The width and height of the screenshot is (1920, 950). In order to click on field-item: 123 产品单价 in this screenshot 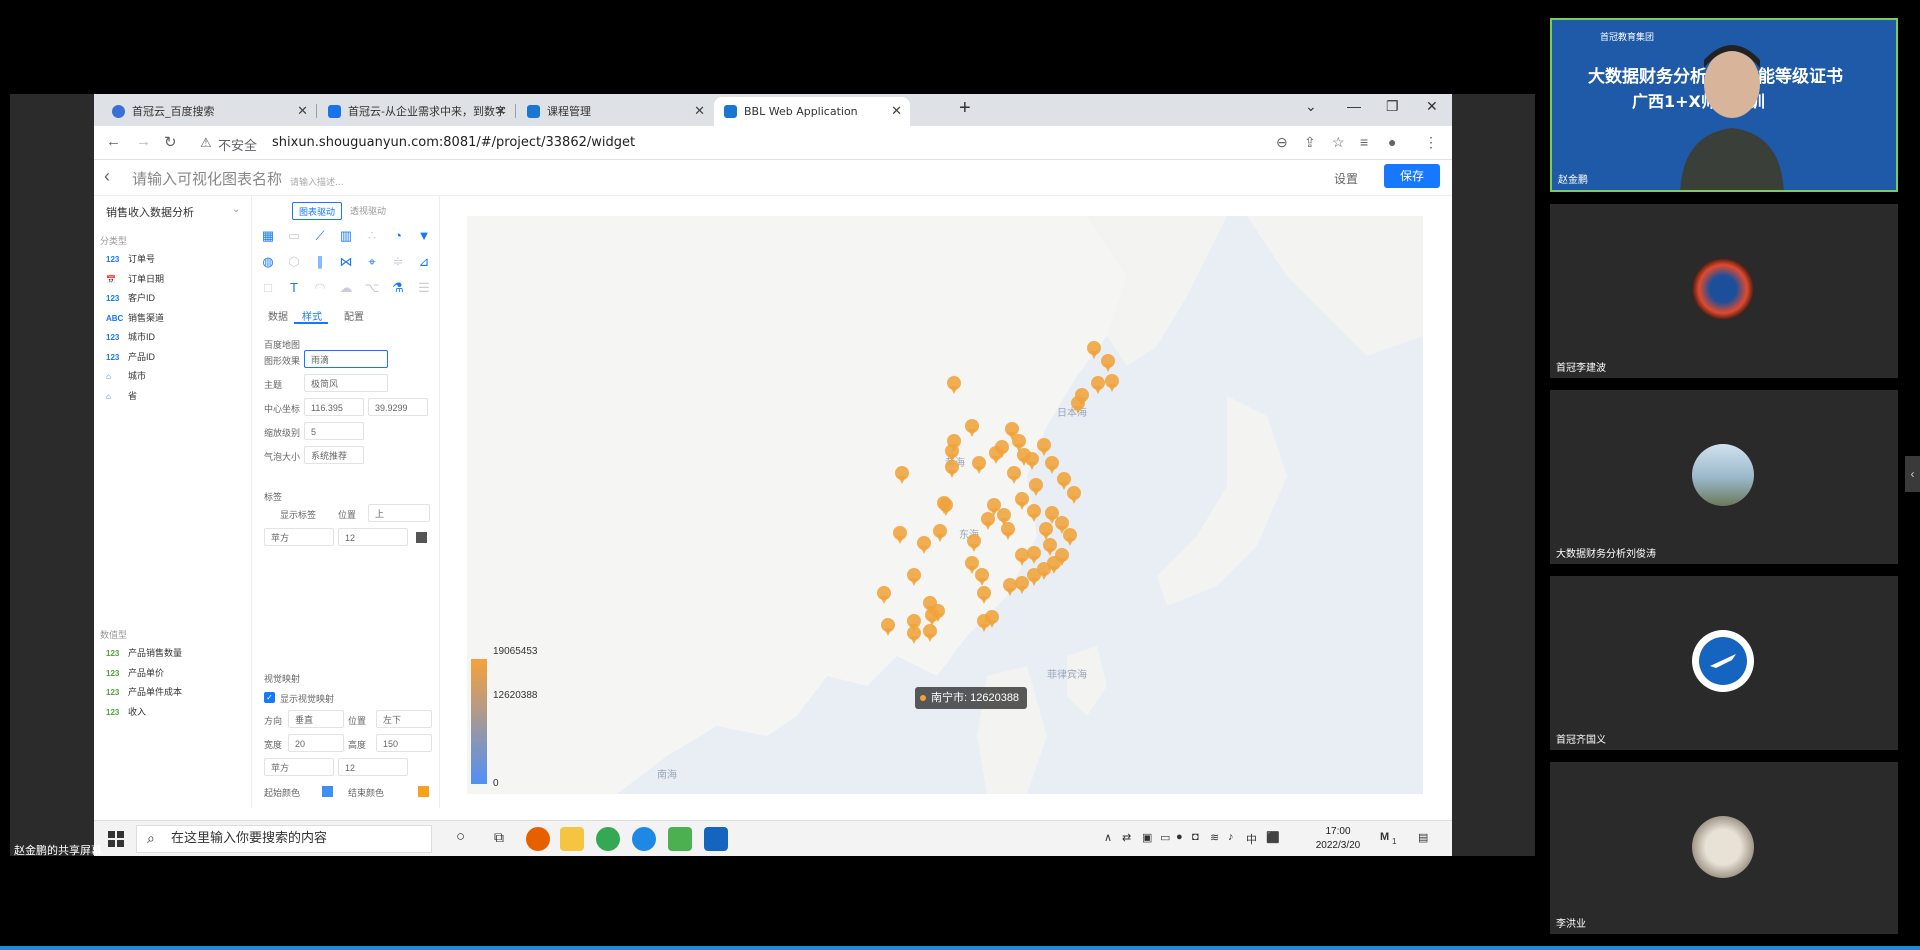, I will do `click(135, 672)`.